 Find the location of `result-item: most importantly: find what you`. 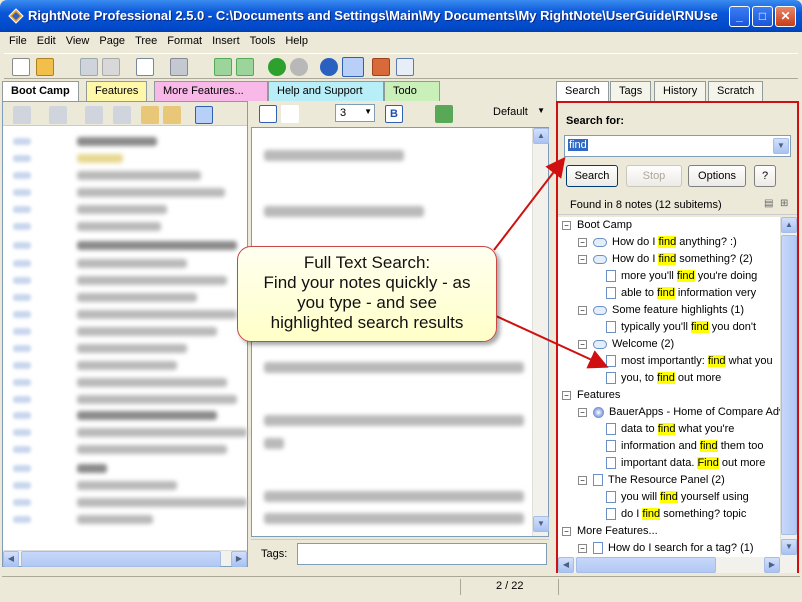

result-item: most importantly: find what you is located at coordinates (689, 361).